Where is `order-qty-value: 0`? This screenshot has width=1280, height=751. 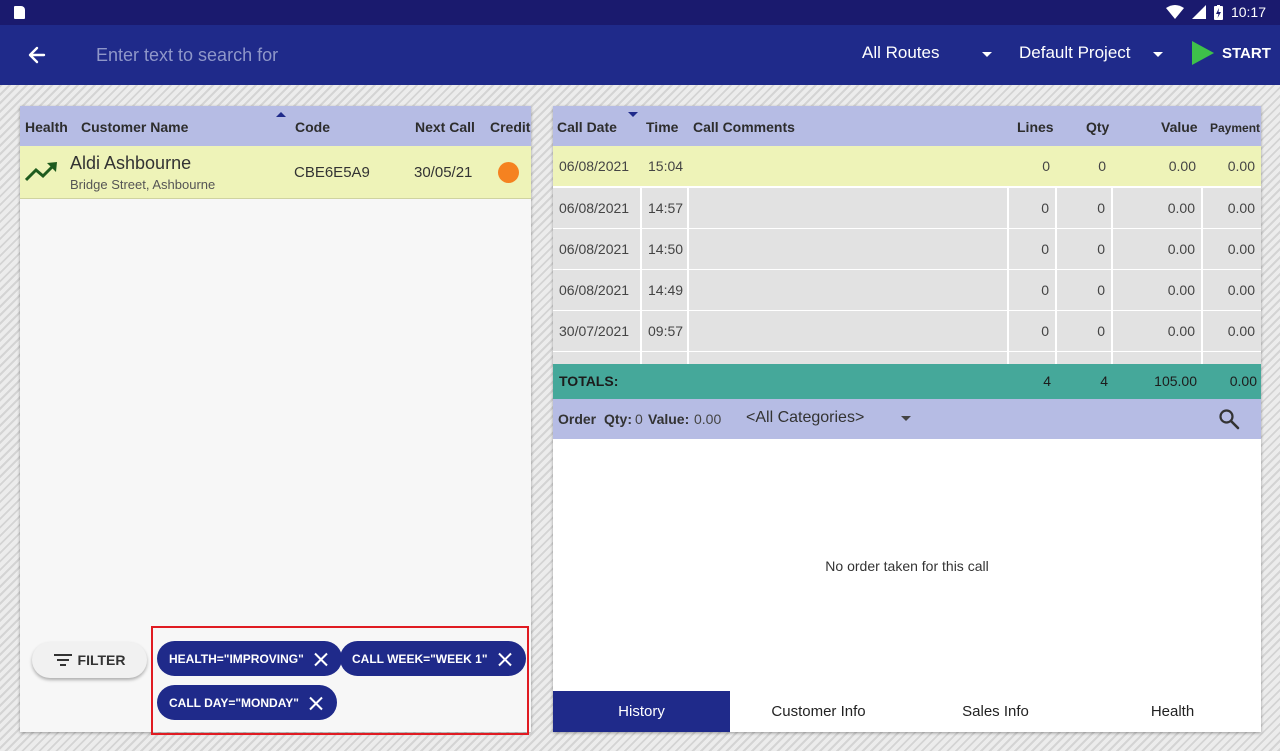
order-qty-value: 0 is located at coordinates (639, 419).